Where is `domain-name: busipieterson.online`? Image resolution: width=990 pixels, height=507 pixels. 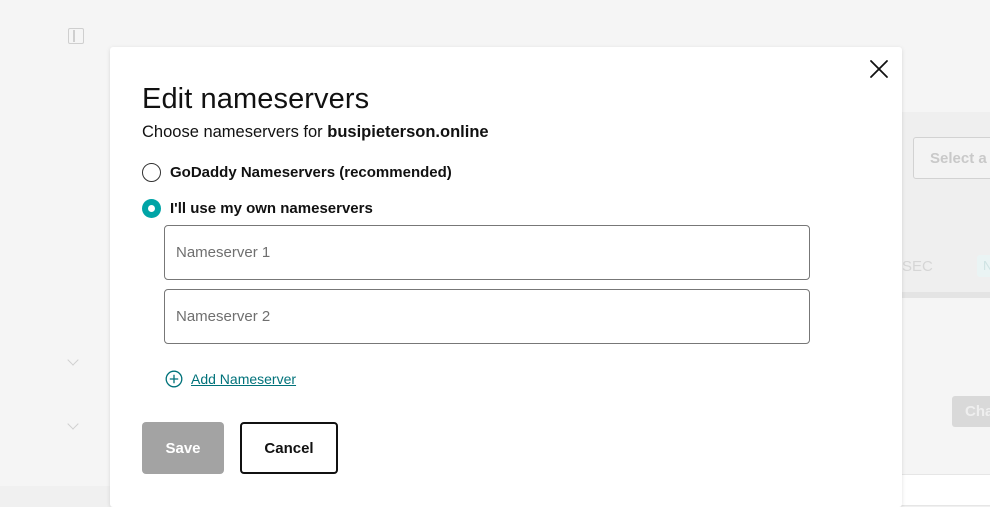 domain-name: busipieterson.online is located at coordinates (408, 132).